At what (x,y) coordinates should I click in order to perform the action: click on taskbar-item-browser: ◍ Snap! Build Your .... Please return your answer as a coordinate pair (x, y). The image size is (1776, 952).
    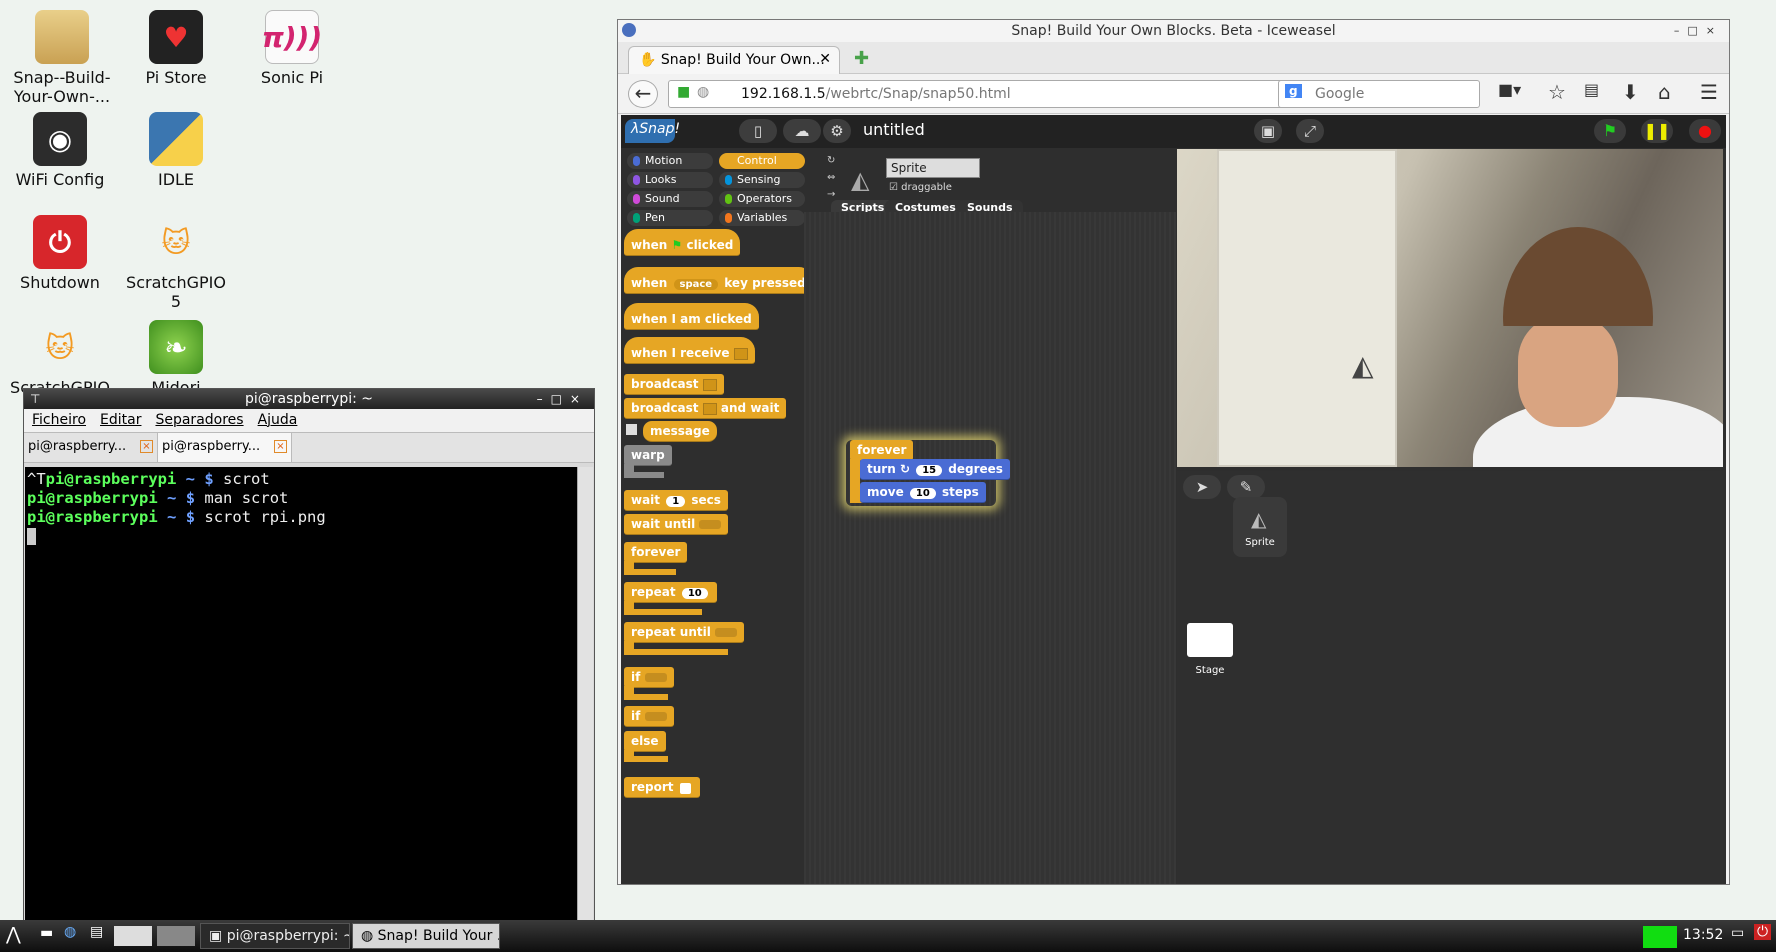
    Looking at the image, I should click on (426, 936).